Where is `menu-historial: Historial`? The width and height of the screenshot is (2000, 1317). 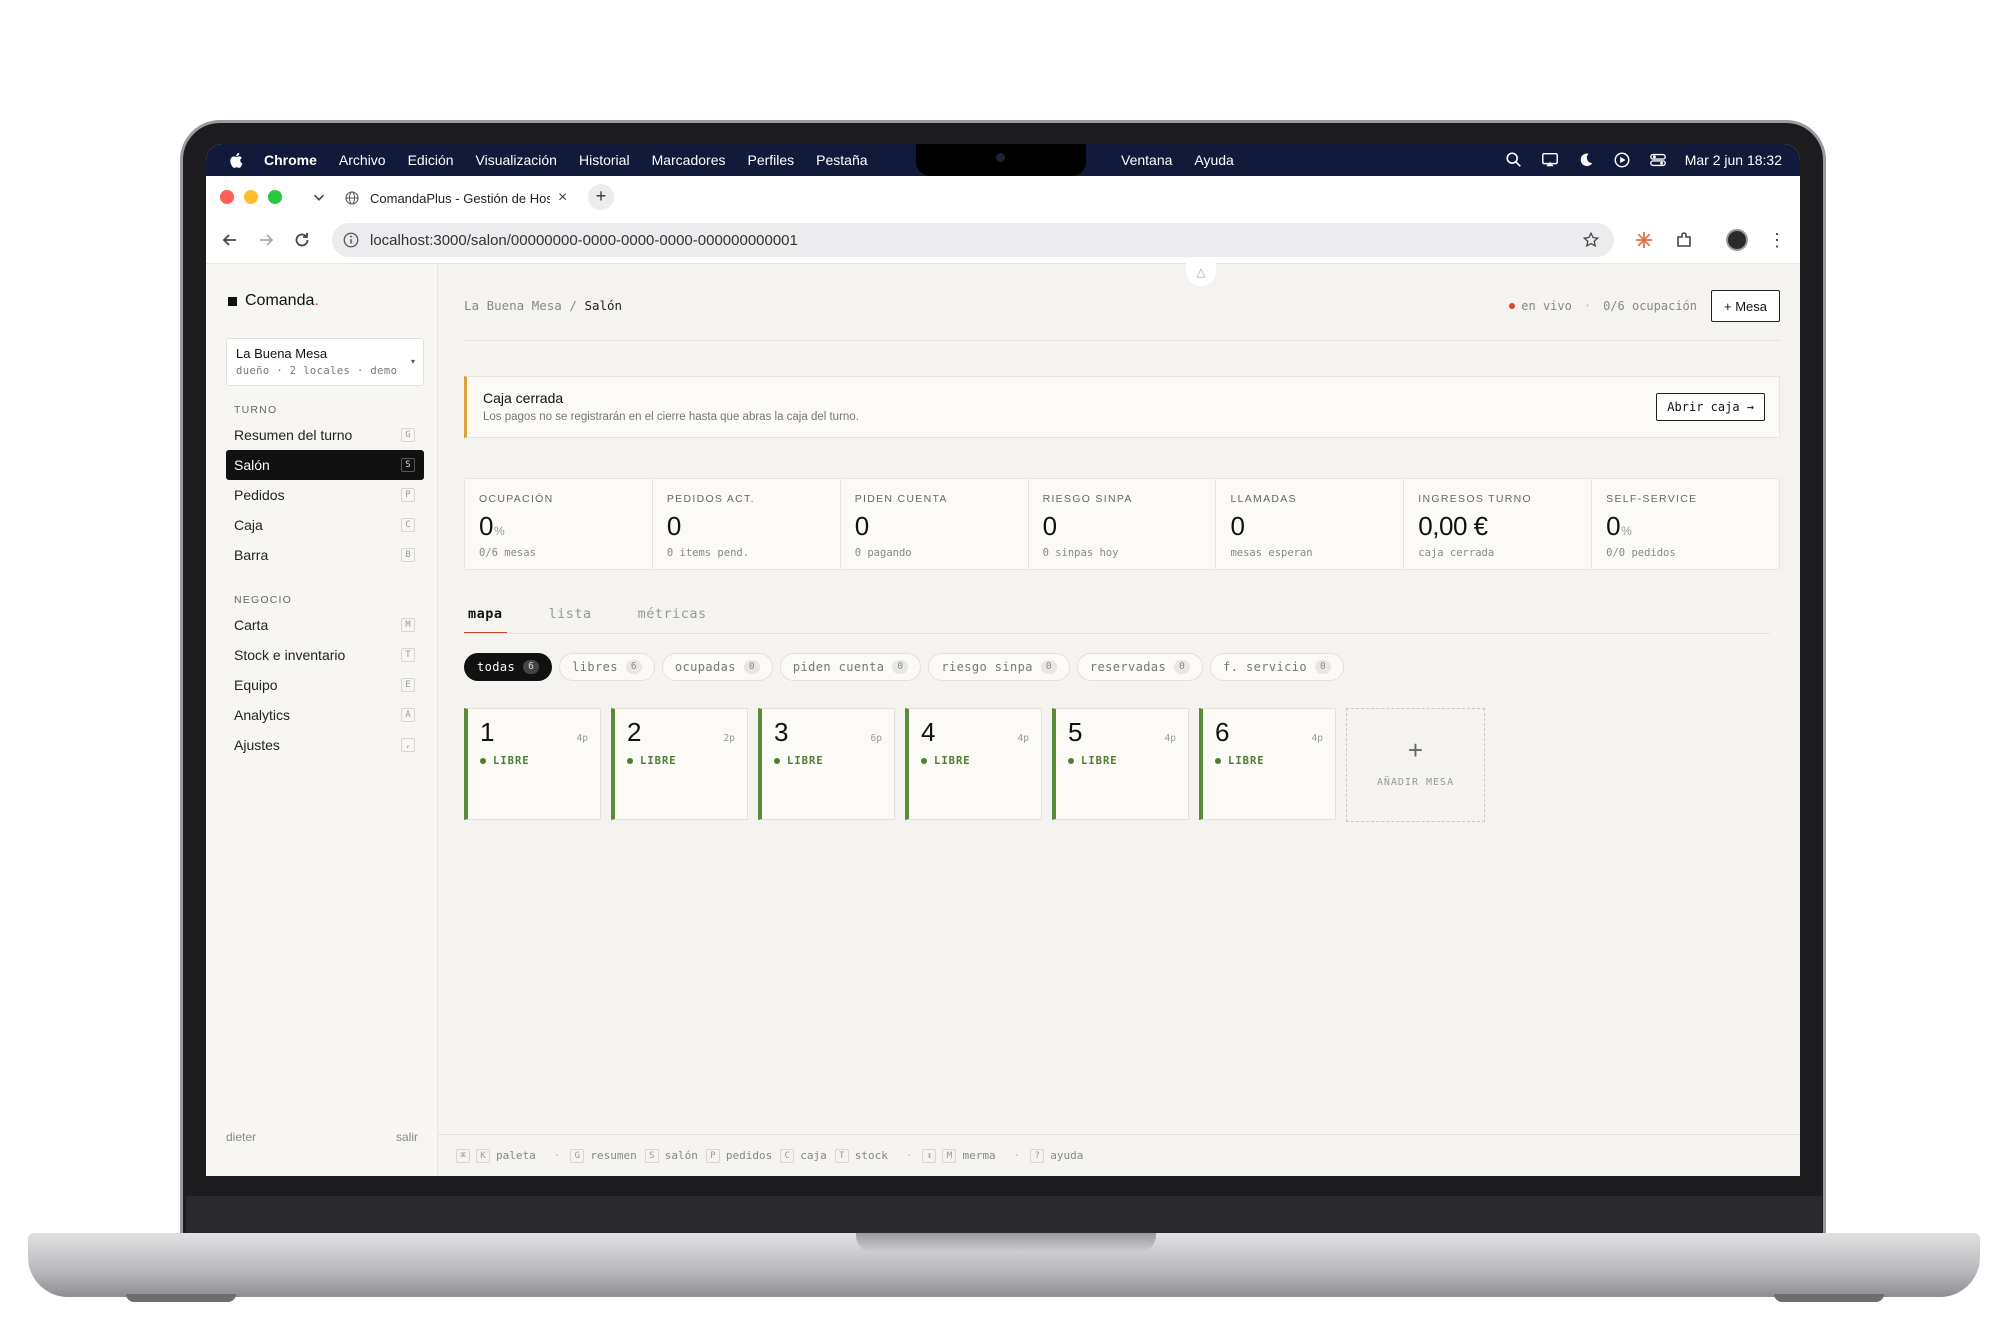 menu-historial: Historial is located at coordinates (604, 160).